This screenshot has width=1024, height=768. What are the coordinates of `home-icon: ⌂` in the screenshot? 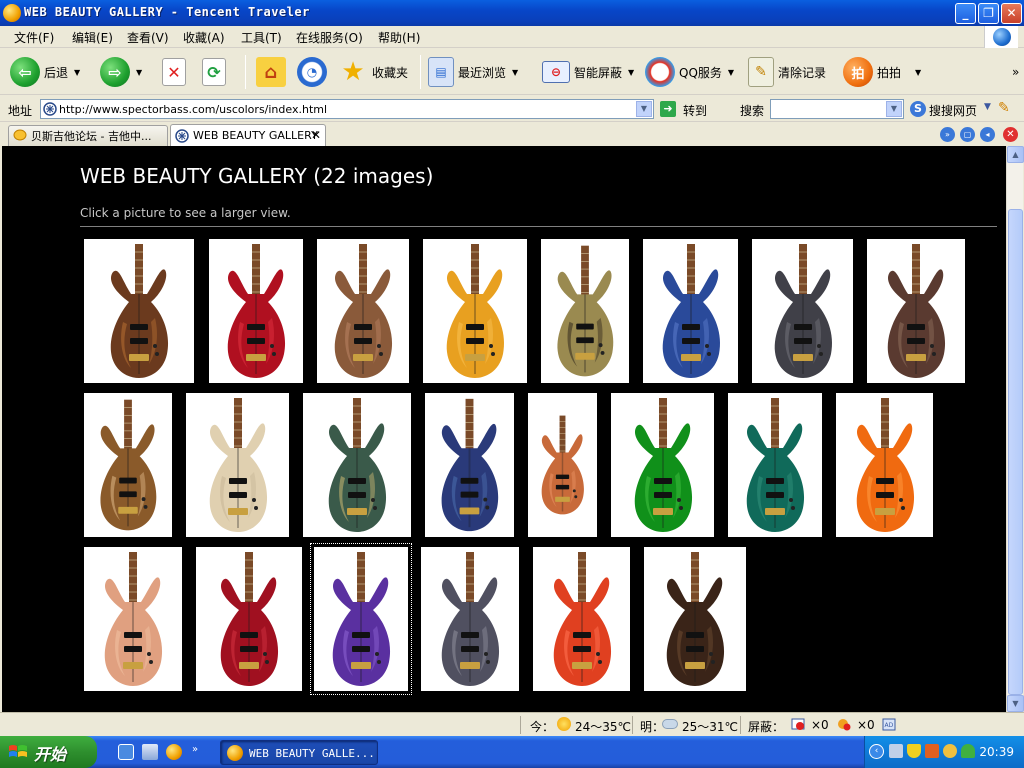 It's located at (271, 72).